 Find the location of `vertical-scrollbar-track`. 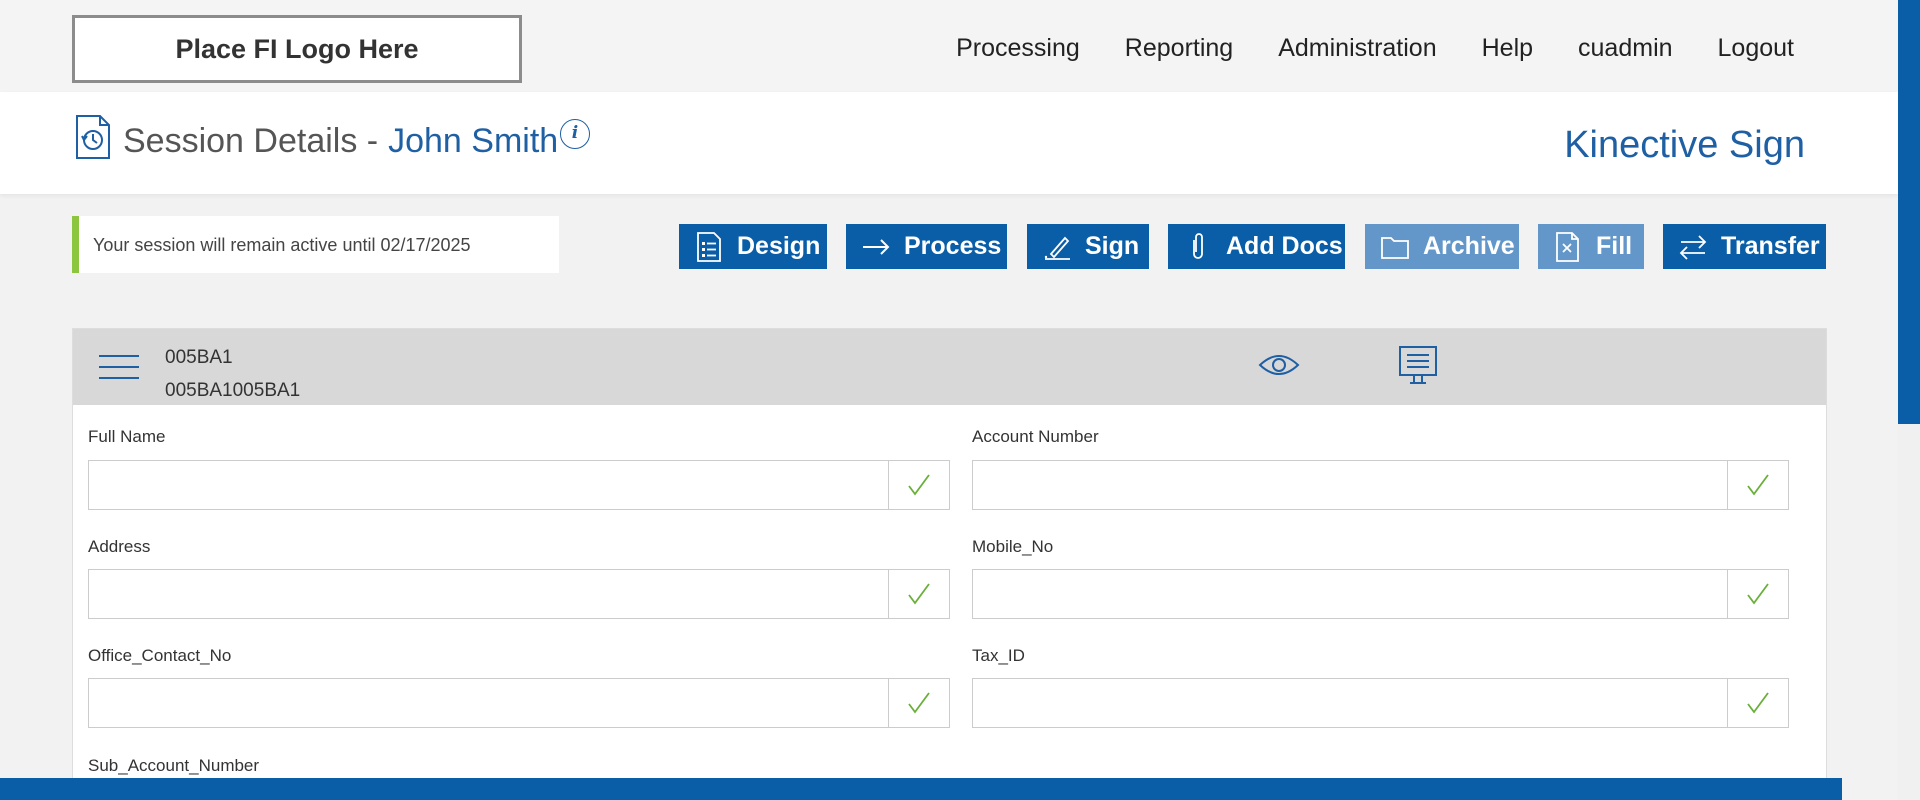

vertical-scrollbar-track is located at coordinates (1909, 400).